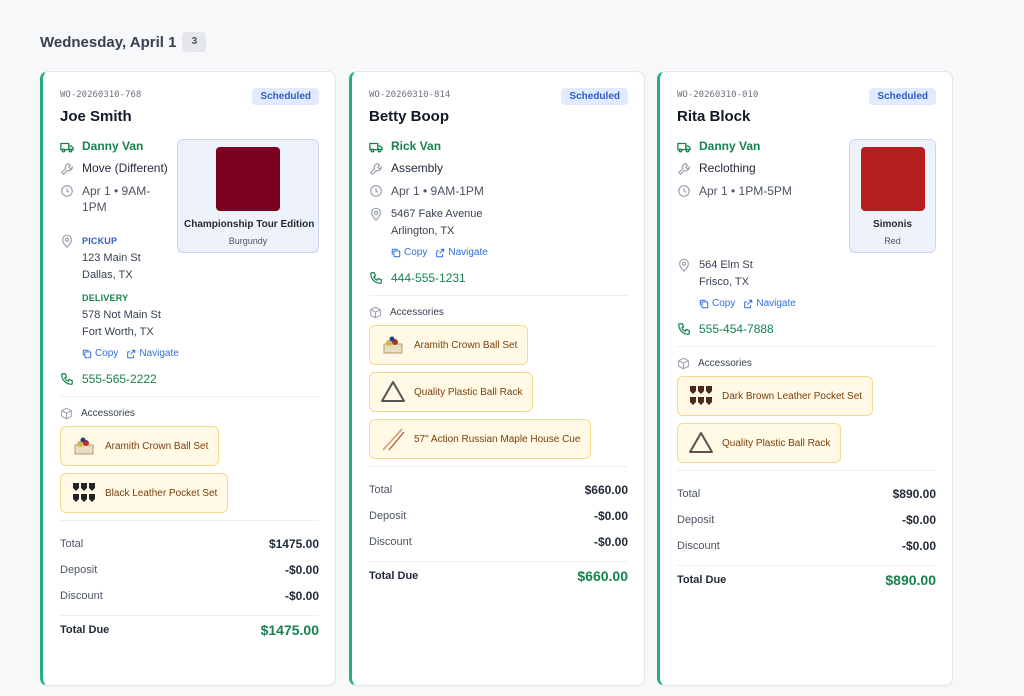 The width and height of the screenshot is (1024, 696). What do you see at coordinates (806, 284) in the screenshot?
I see `address-block: 564 Elm St Frisco, TX Copy Navigate` at bounding box center [806, 284].